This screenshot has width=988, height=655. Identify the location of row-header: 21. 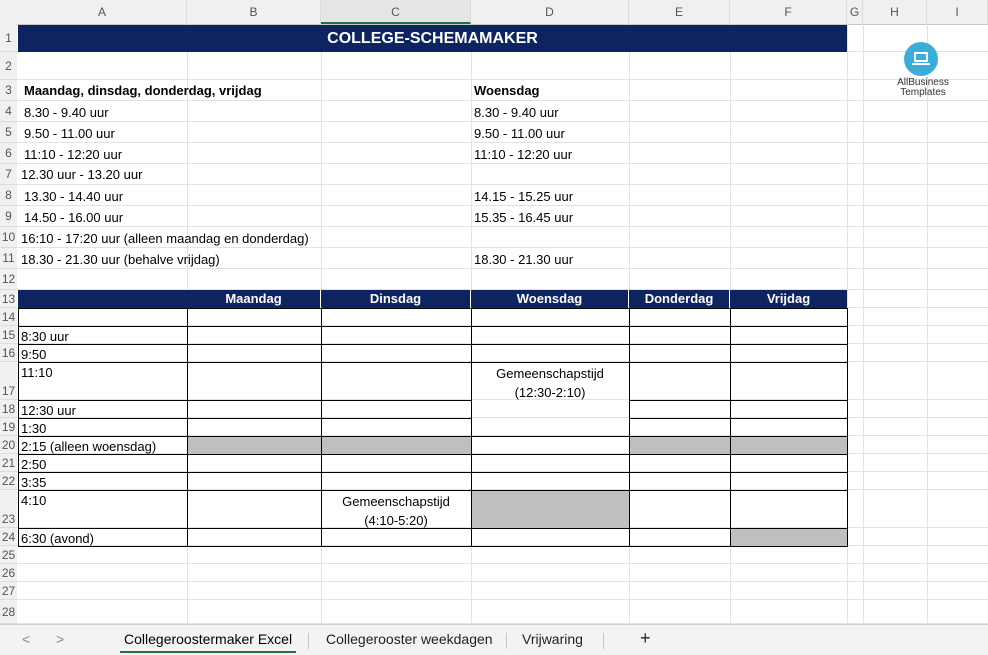
(8, 463).